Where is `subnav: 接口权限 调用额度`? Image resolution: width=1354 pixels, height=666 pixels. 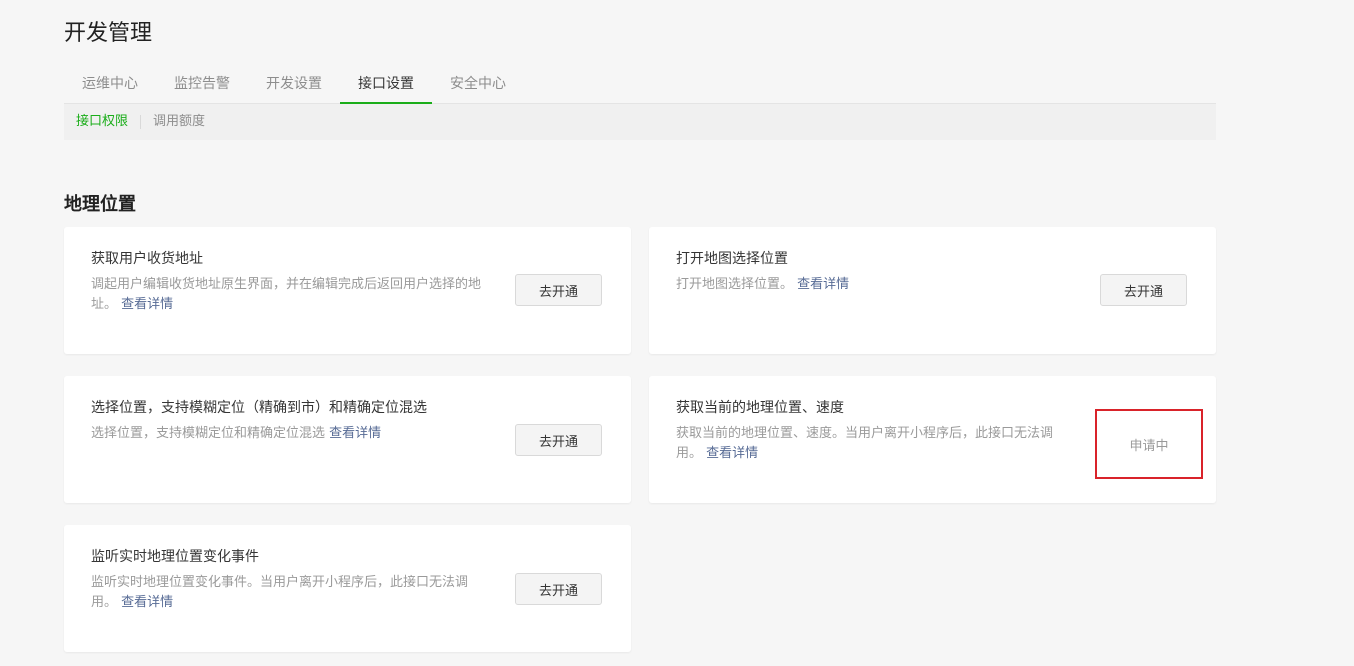
subnav: 接口权限 调用额度 is located at coordinates (640, 122).